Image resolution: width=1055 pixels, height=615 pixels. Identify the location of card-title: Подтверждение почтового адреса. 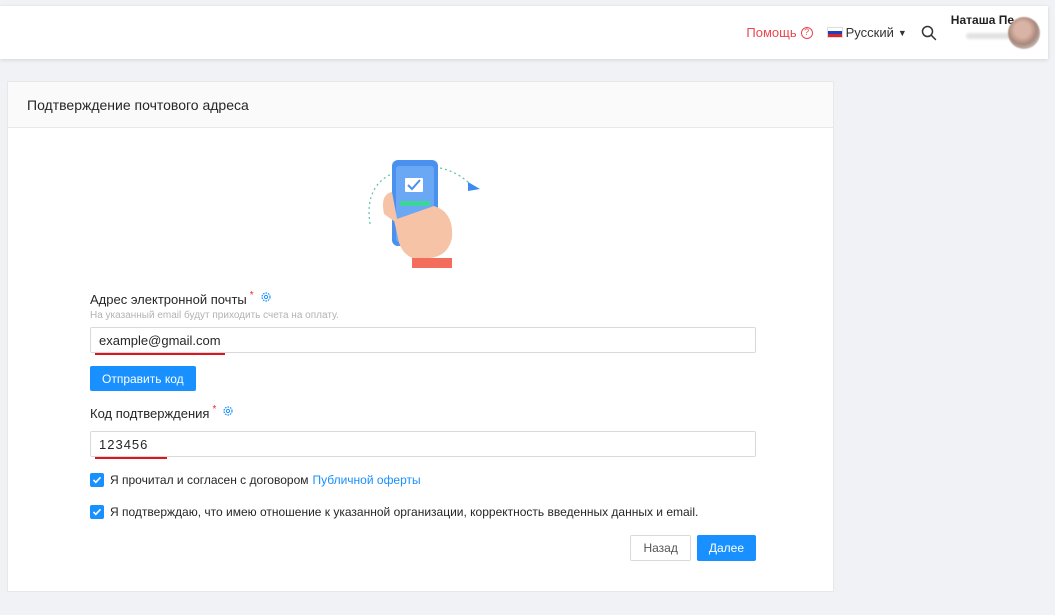
(420, 105).